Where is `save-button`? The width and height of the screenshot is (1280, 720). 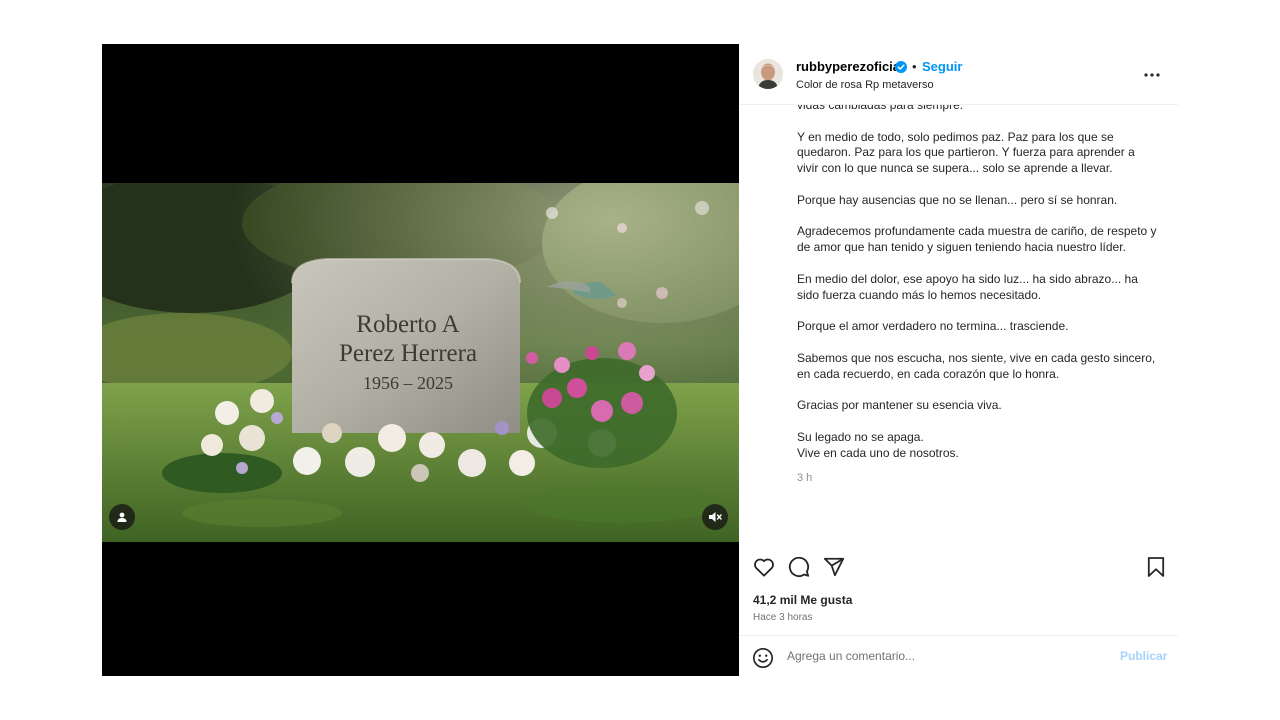 save-button is located at coordinates (1156, 567).